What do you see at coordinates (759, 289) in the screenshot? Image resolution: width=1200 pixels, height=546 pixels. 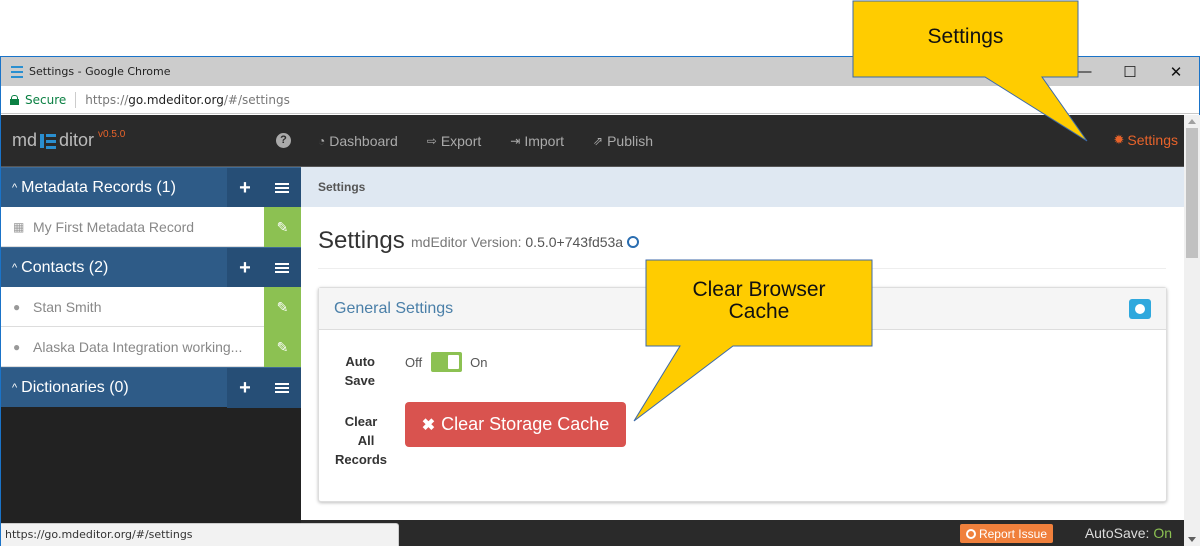 I see `callout-line: Clear Browser` at bounding box center [759, 289].